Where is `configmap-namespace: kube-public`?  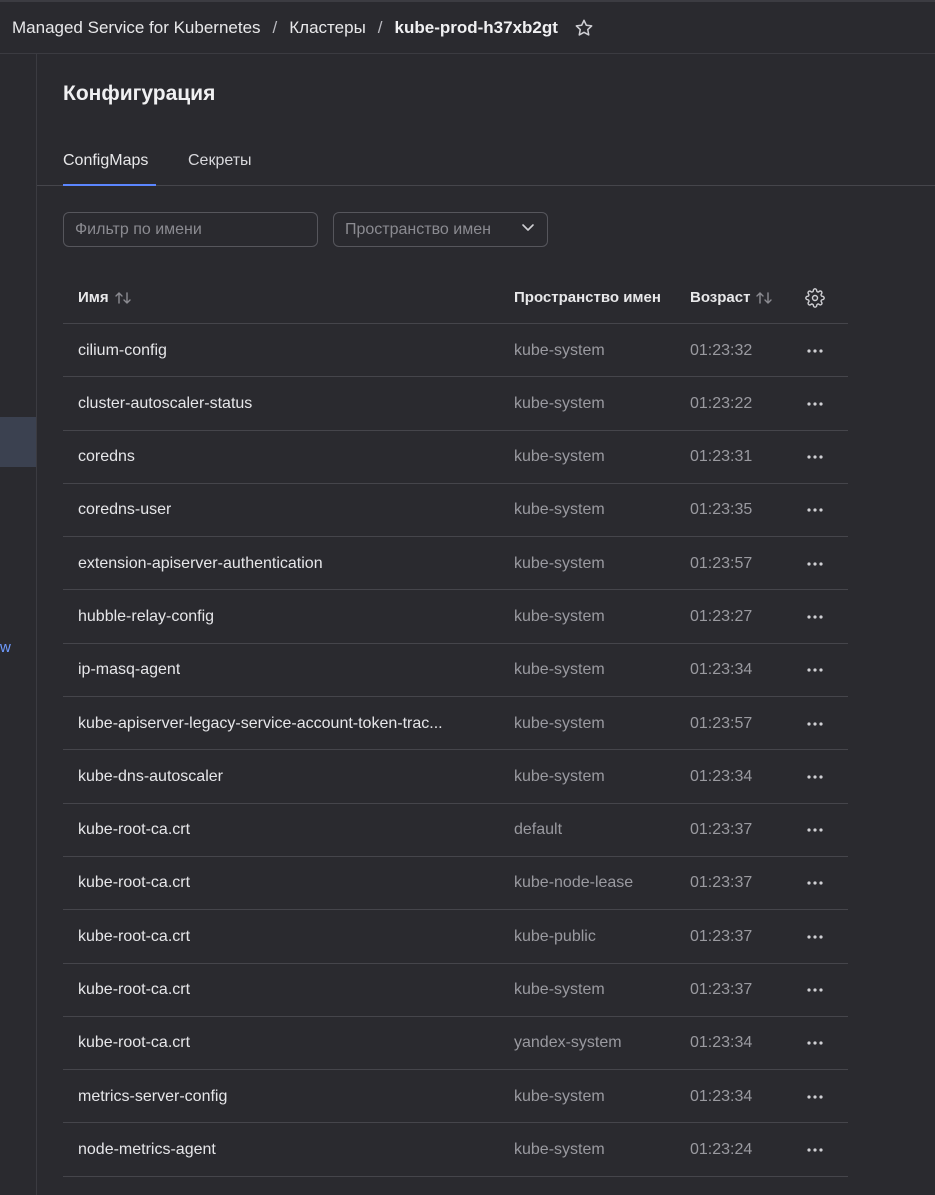
configmap-namespace: kube-public is located at coordinates (555, 936).